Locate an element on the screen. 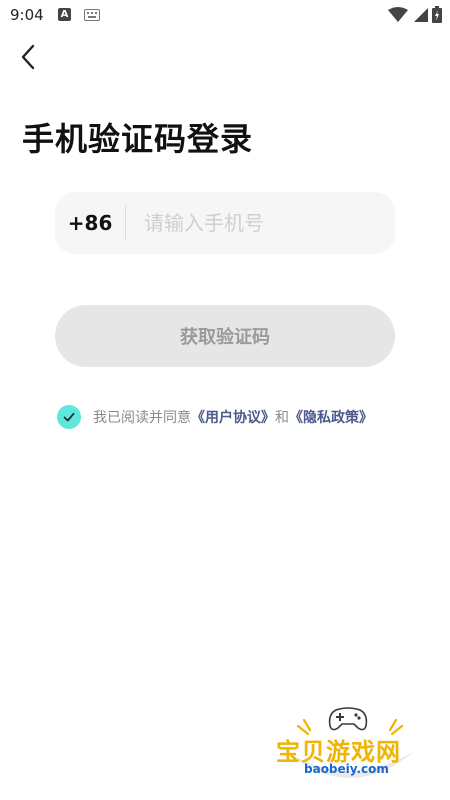 Image resolution: width=450 pixels, height=800 pixels. agree-checkbox is located at coordinates (69, 417).